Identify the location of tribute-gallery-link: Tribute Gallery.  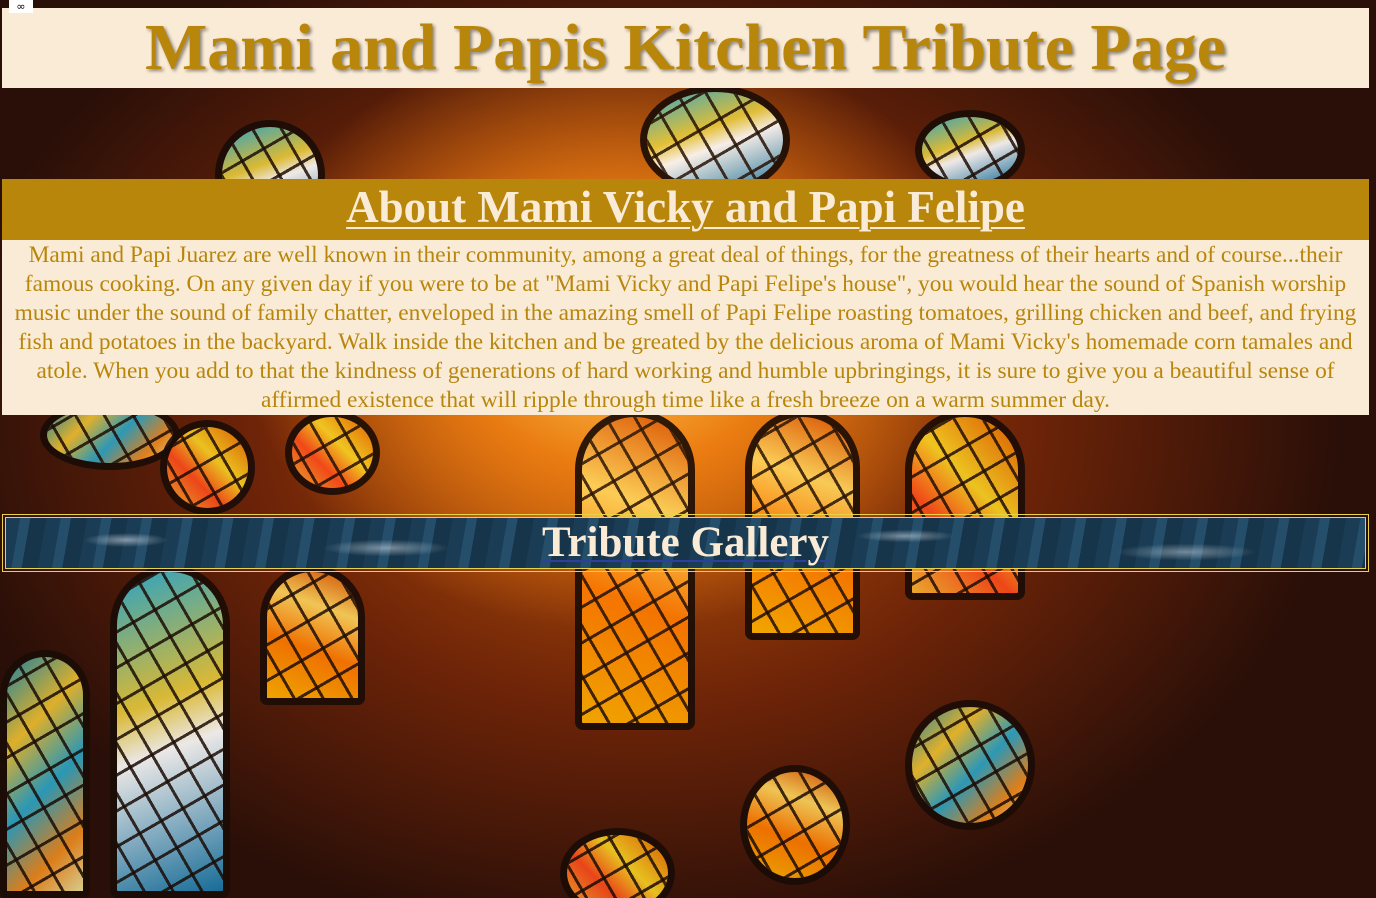
(685, 543).